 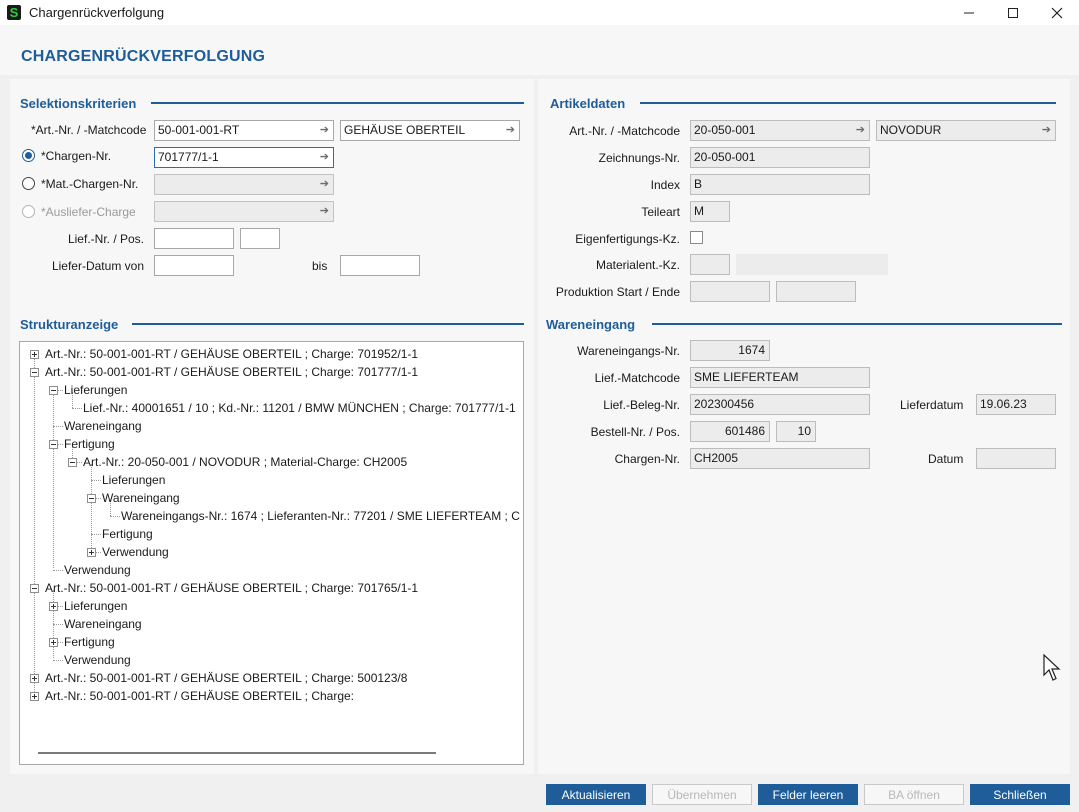 I want to click on schliessen-button: Schließen, so click(x=1020, y=794).